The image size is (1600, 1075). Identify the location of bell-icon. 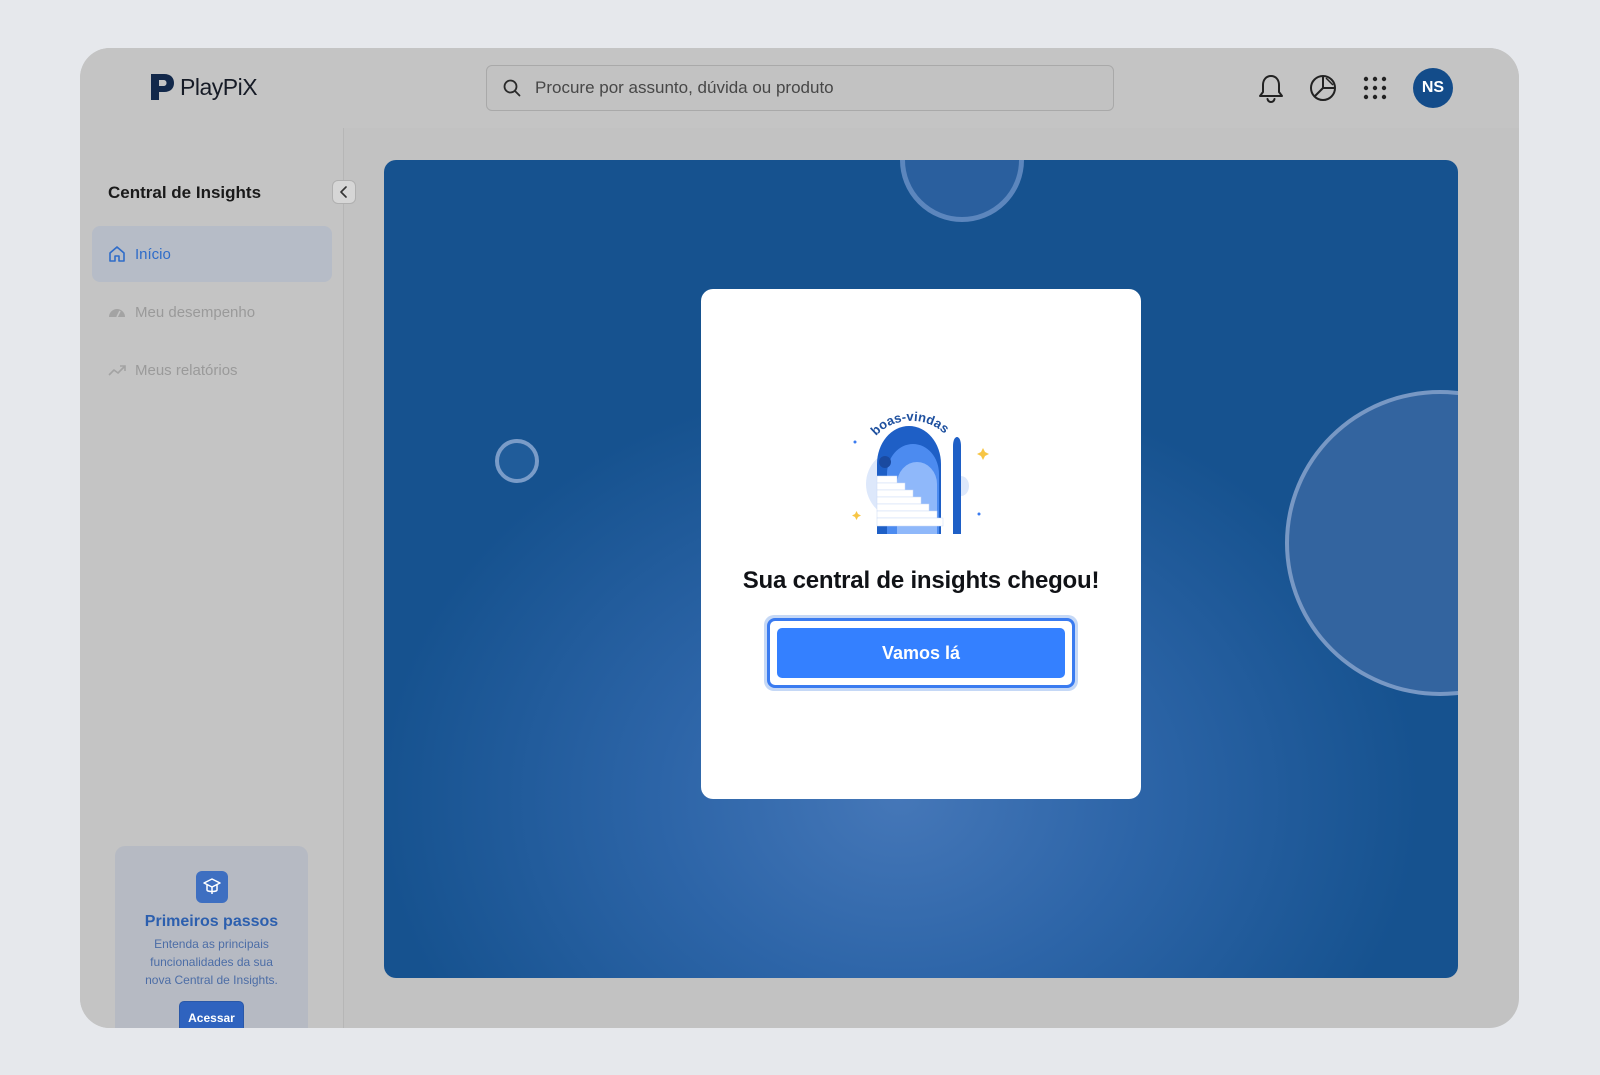
(1271, 89).